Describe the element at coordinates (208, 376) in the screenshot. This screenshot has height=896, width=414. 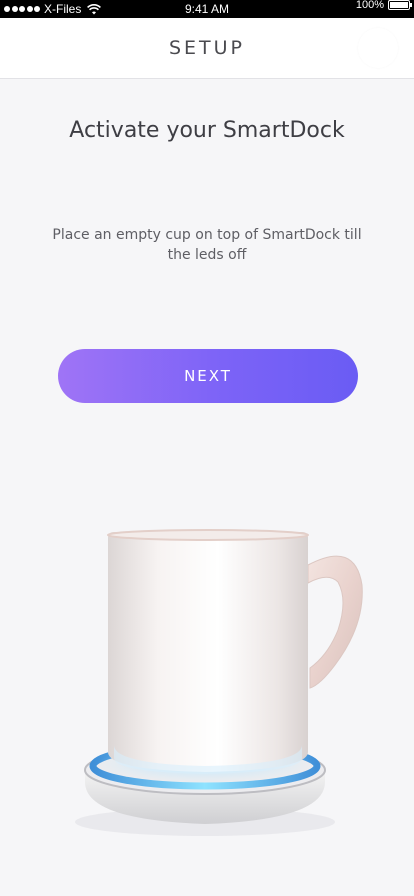
I see `next-button: NEXT` at that location.